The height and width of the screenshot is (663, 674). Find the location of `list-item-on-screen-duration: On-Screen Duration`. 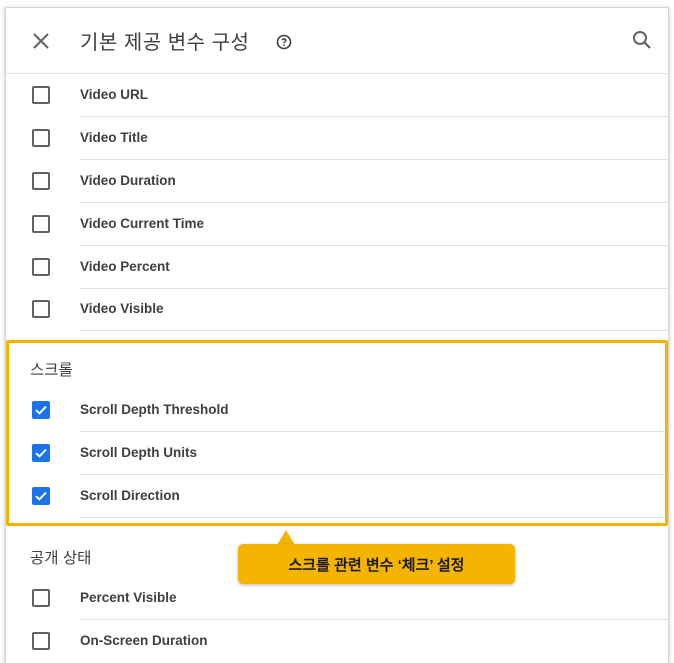

list-item-on-screen-duration: On-Screen Duration is located at coordinates (337, 641).